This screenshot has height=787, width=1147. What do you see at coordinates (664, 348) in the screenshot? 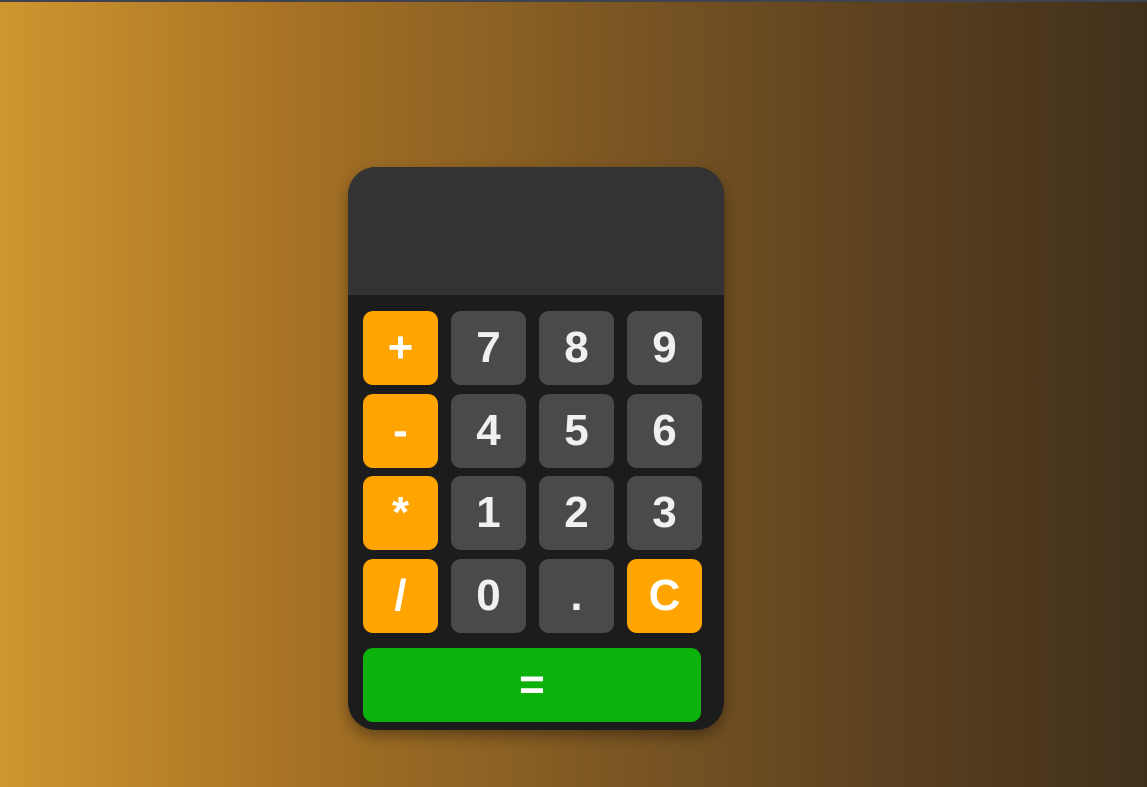
I see `digit-9-button: 9` at bounding box center [664, 348].